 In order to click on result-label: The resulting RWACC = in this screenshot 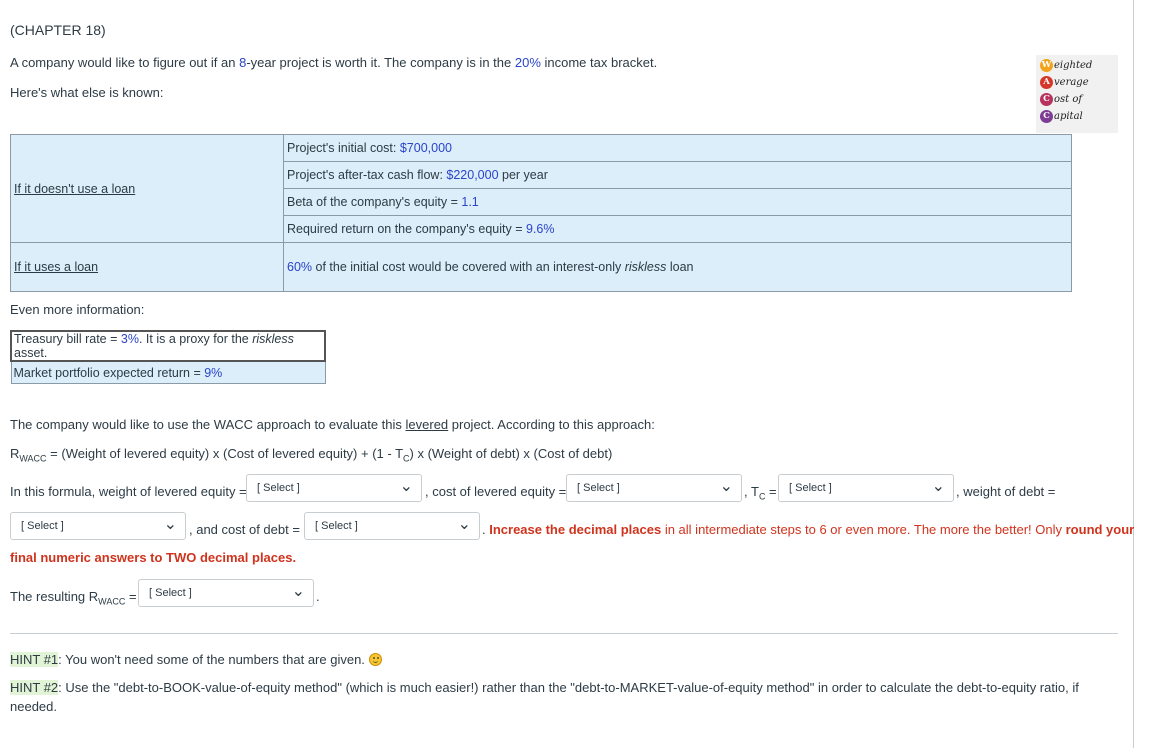, I will do `click(73, 598)`.